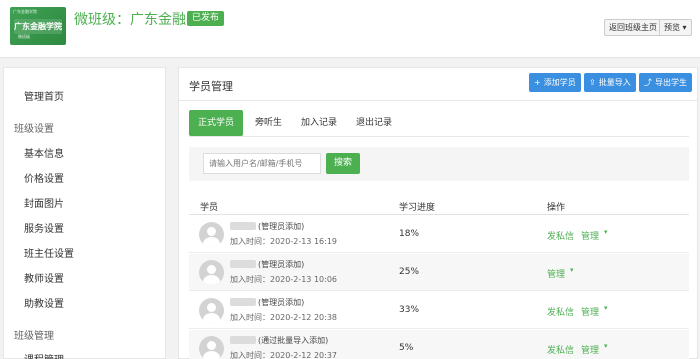  What do you see at coordinates (406, 348) in the screenshot?
I see `study-progress: 5%` at bounding box center [406, 348].